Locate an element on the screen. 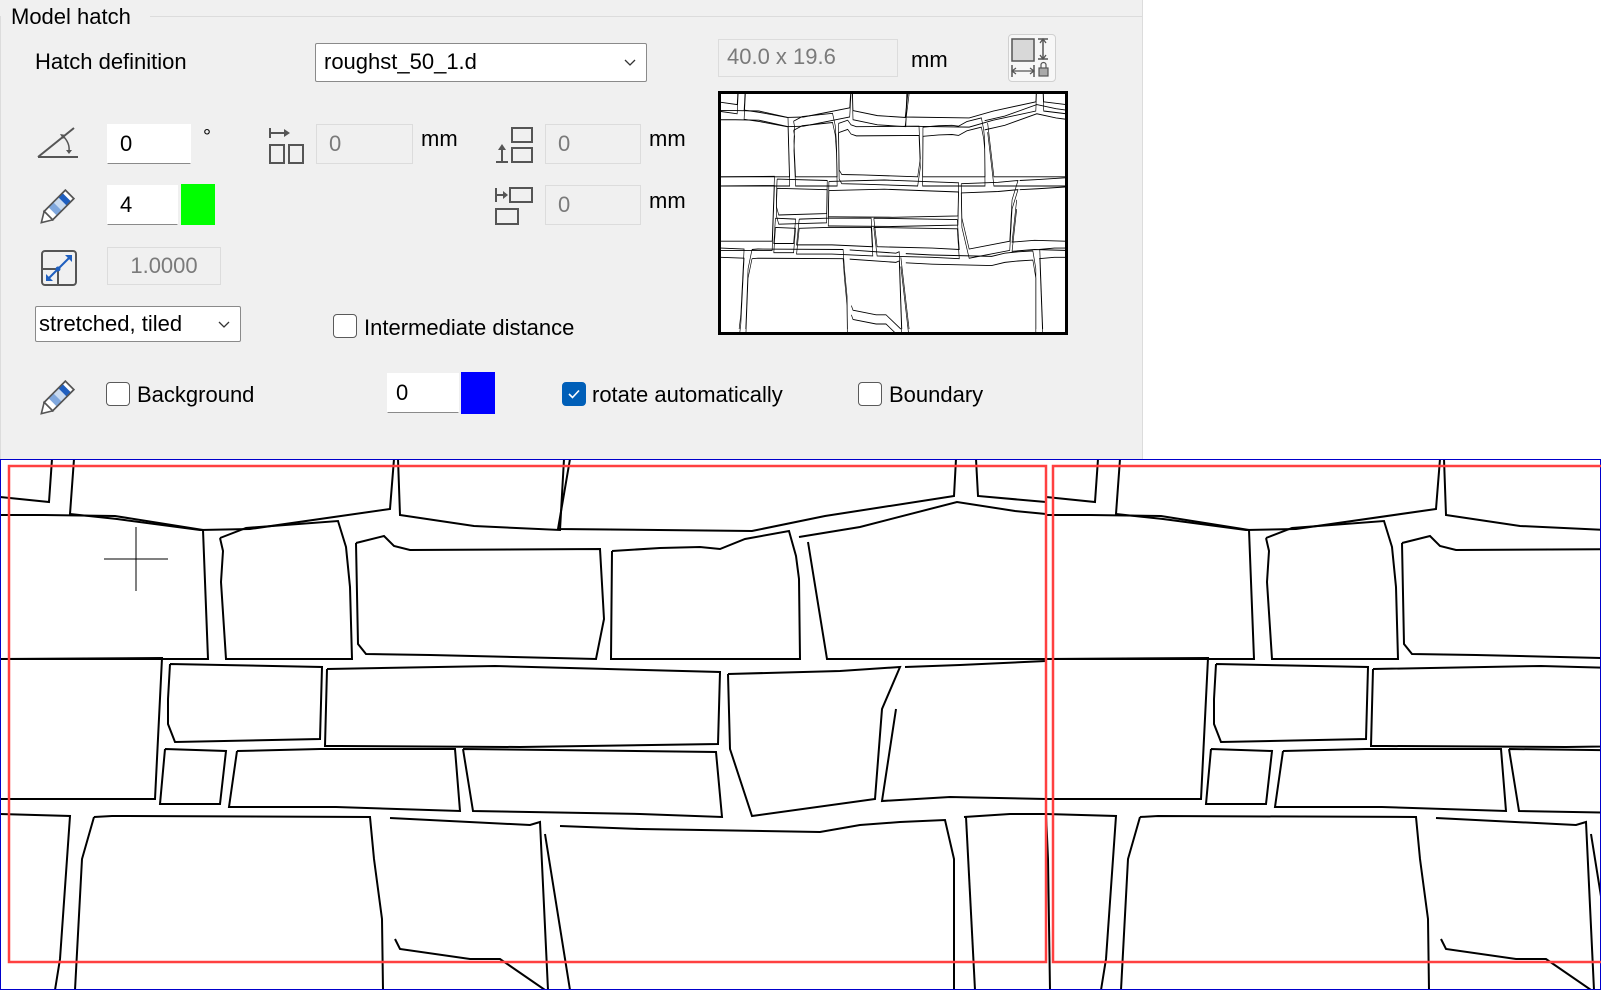 This screenshot has width=1601, height=995. preview-tile is located at coordinates (893, 213).